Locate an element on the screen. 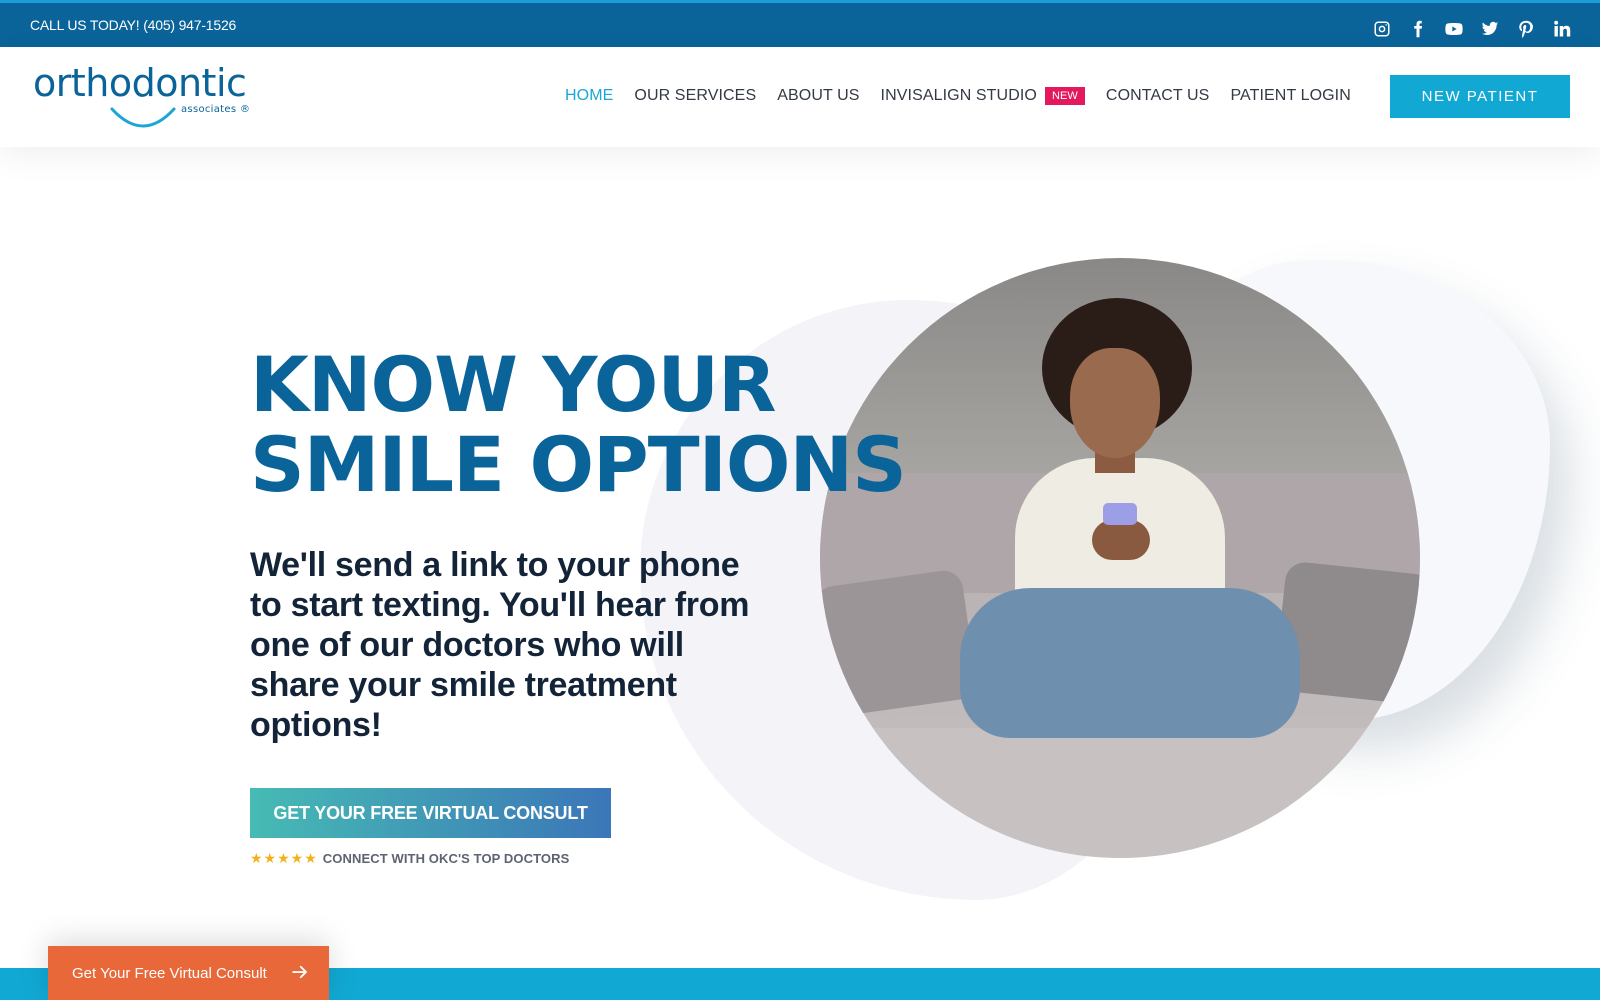  nav-item-about-us: ABOUT US is located at coordinates (818, 96).